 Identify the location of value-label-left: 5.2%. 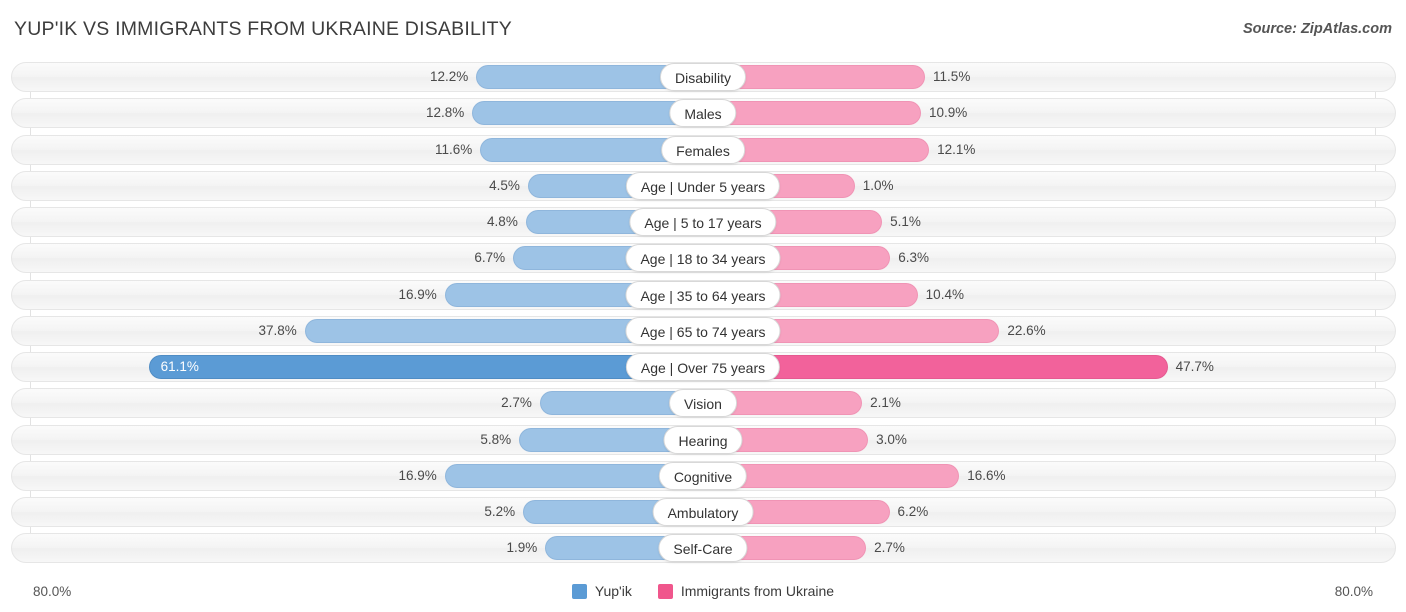
(500, 511).